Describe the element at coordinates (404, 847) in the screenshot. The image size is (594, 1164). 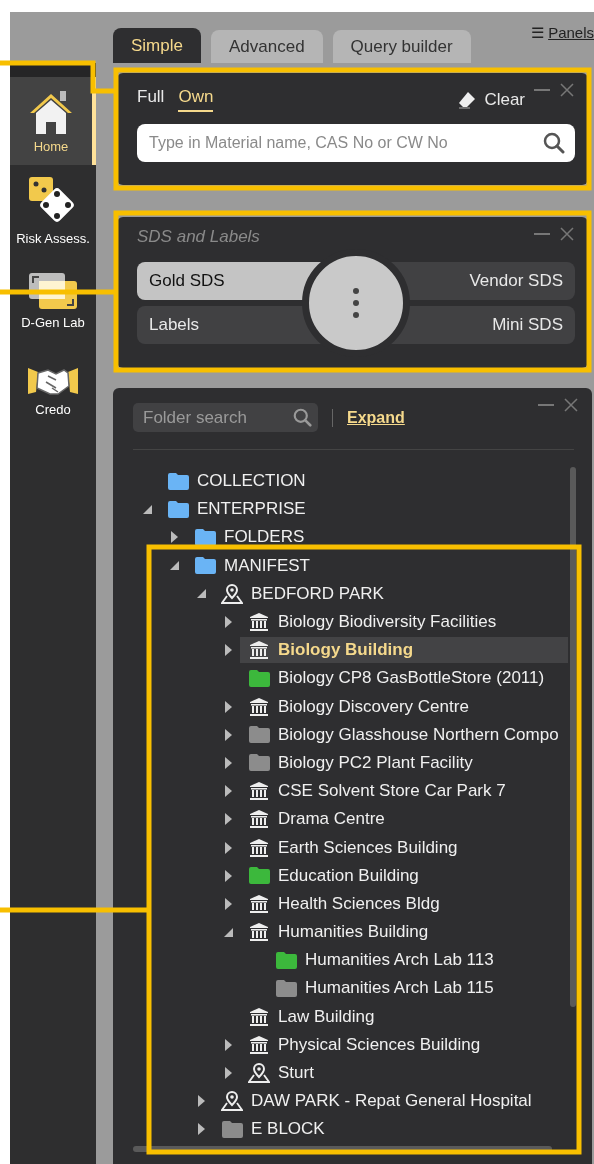
I see `tree-item: Earth Sciences Building` at that location.